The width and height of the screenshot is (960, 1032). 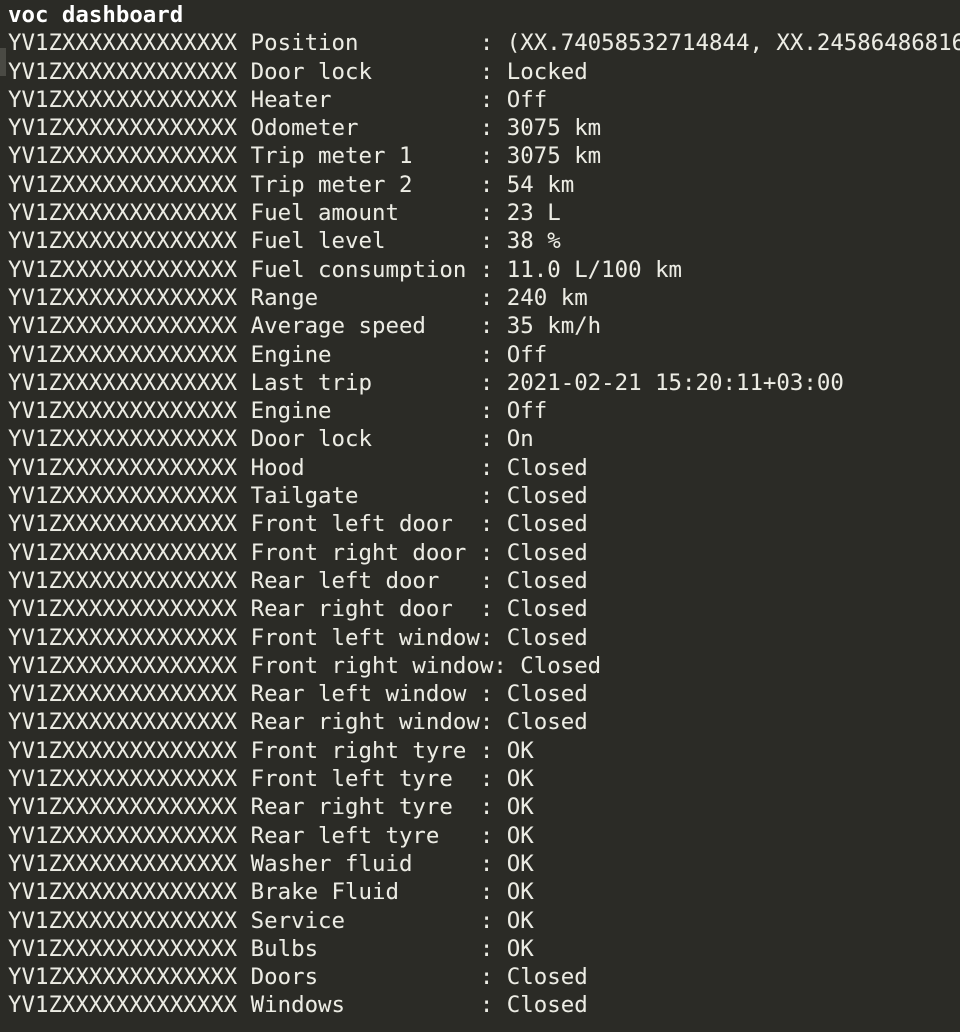 I want to click on dashboard-row: YV1ZXXXXXXXXXXXXX Heater : Off, so click(x=278, y=99).